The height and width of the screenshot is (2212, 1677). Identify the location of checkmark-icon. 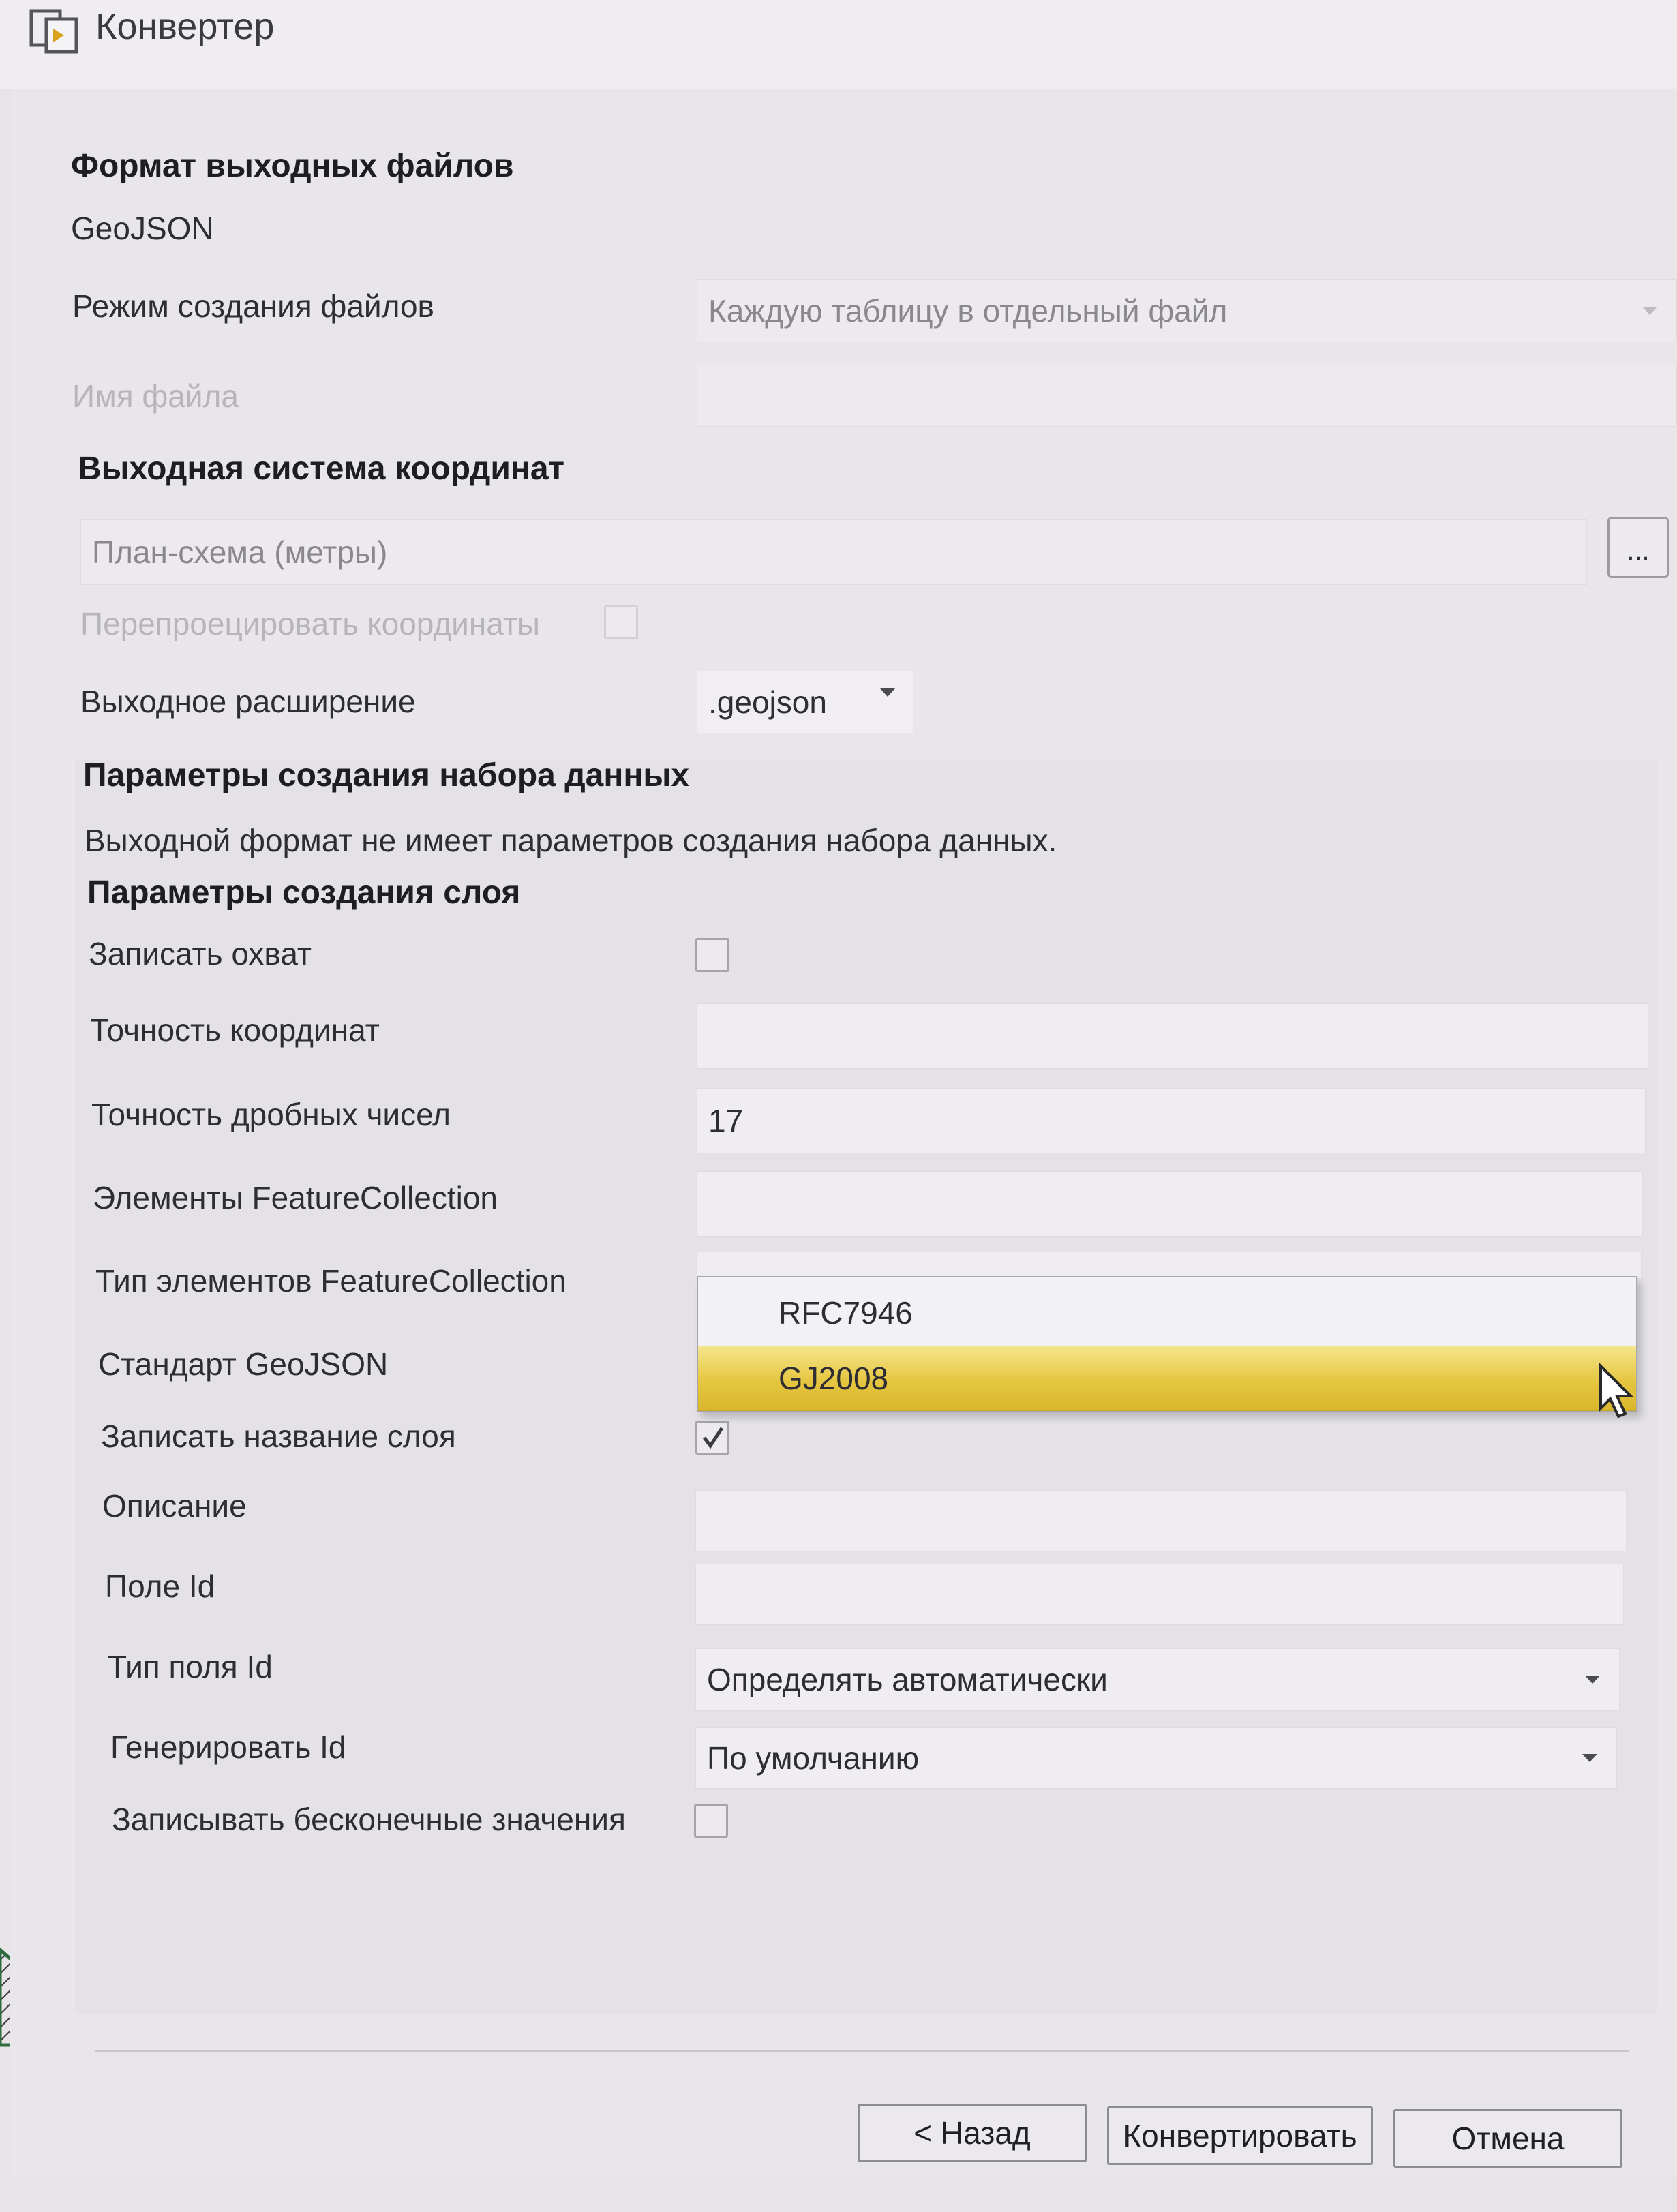
(714, 1438).